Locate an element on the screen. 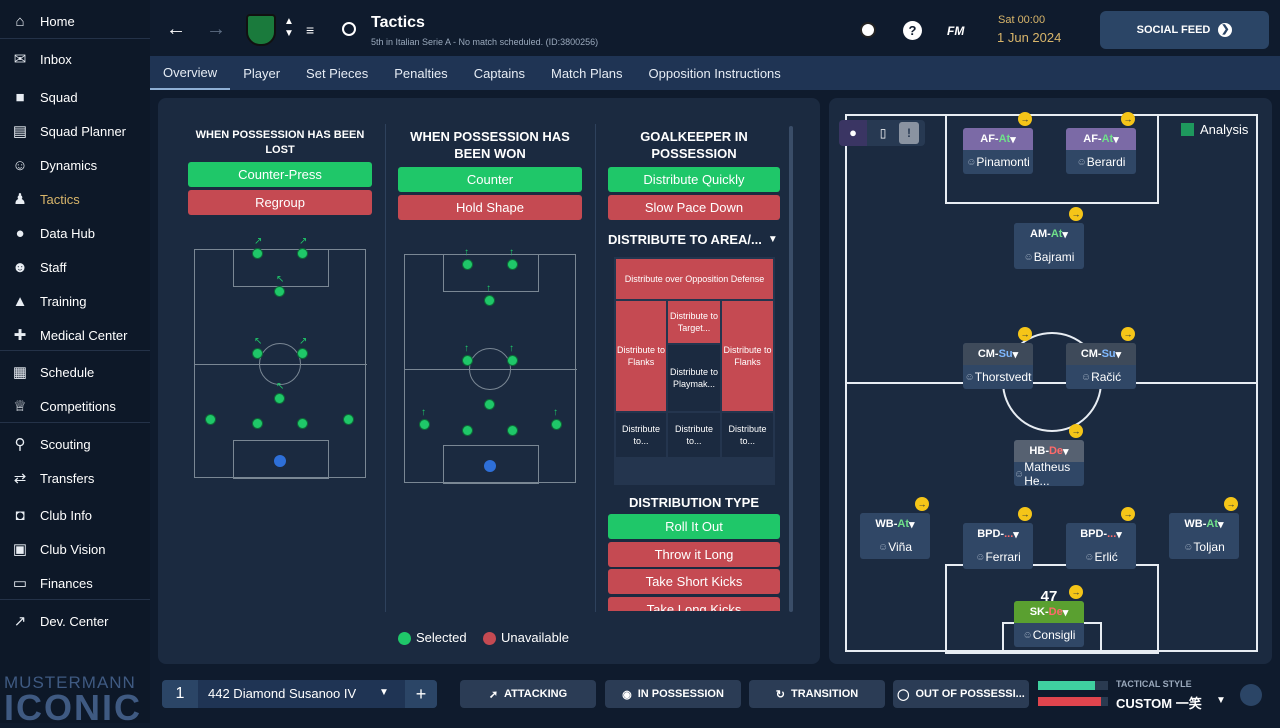  tab-player: Player is located at coordinates (261, 73).